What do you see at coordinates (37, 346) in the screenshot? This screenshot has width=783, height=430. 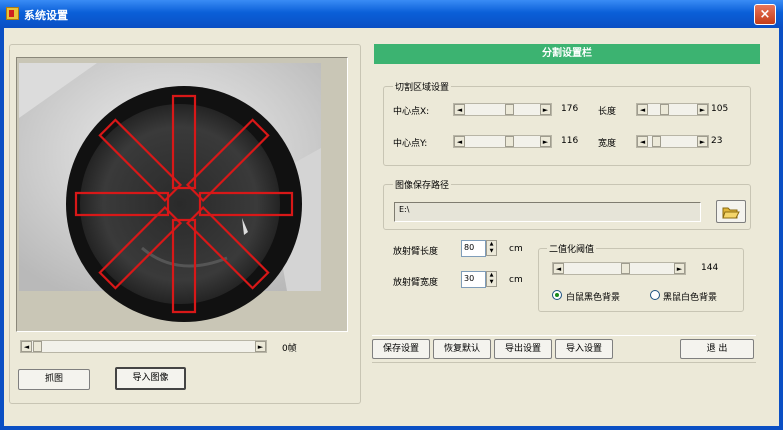 I see `scroll-thumb` at bounding box center [37, 346].